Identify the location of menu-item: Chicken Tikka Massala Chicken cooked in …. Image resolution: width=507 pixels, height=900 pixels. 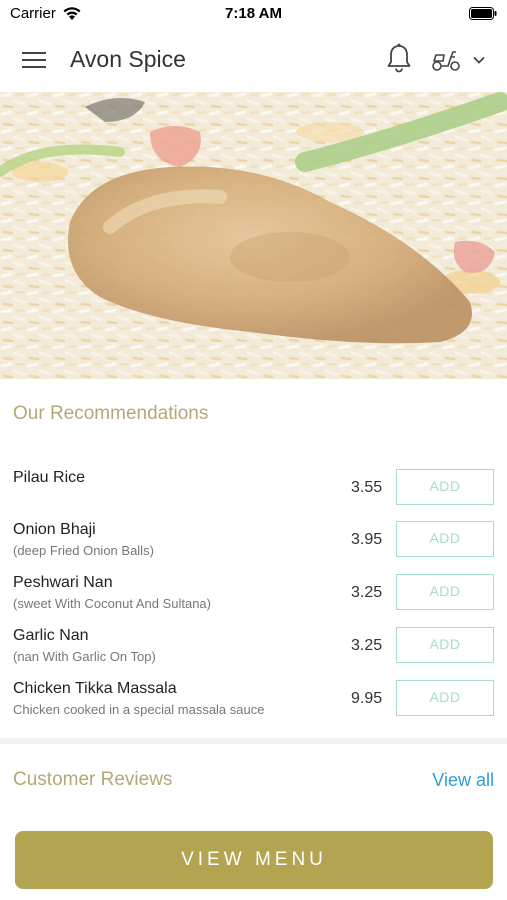
(253, 705).